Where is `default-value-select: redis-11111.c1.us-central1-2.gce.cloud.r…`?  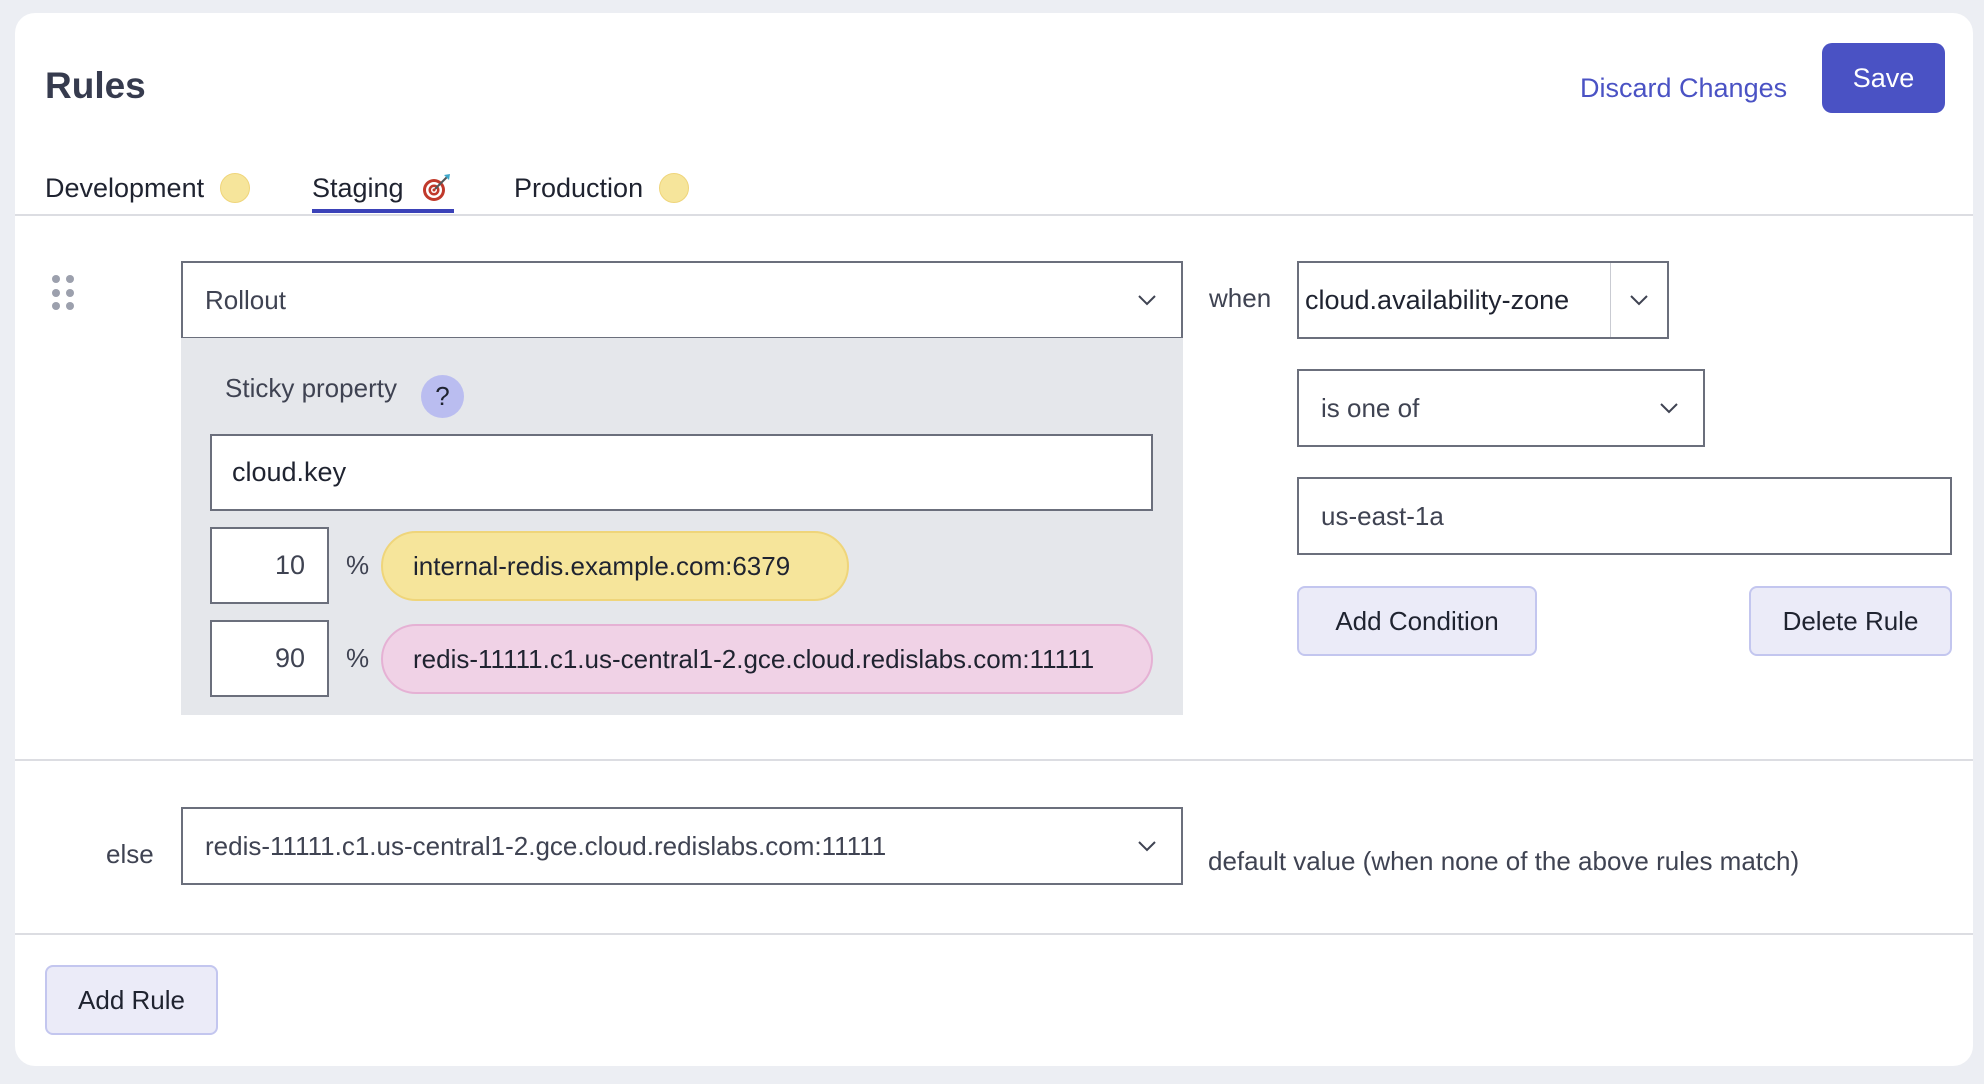 default-value-select: redis-11111.c1.us-central1-2.gce.cloud.r… is located at coordinates (682, 846).